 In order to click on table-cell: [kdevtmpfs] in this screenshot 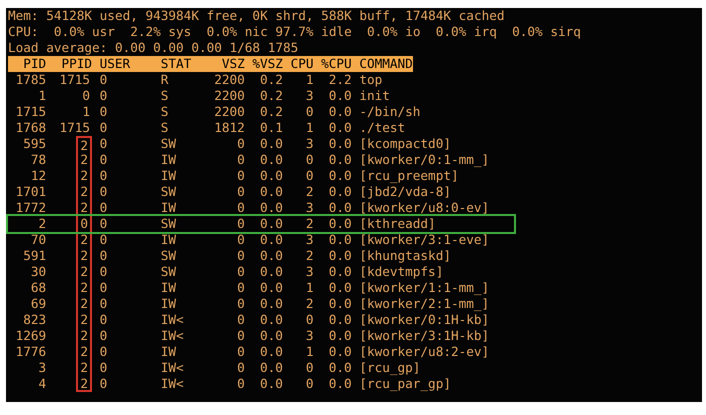, I will do `click(401, 271)`.